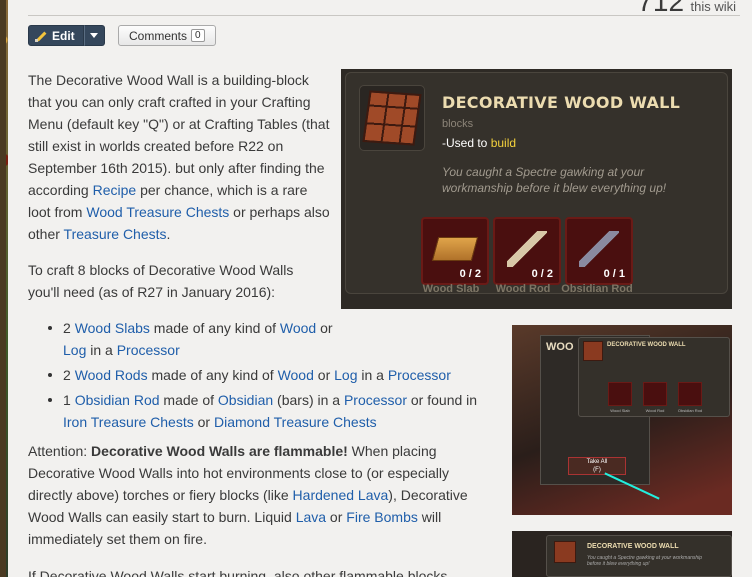 The height and width of the screenshot is (577, 752). I want to click on wood-treasure-chests-link: Wood Treasure Chests, so click(157, 212).